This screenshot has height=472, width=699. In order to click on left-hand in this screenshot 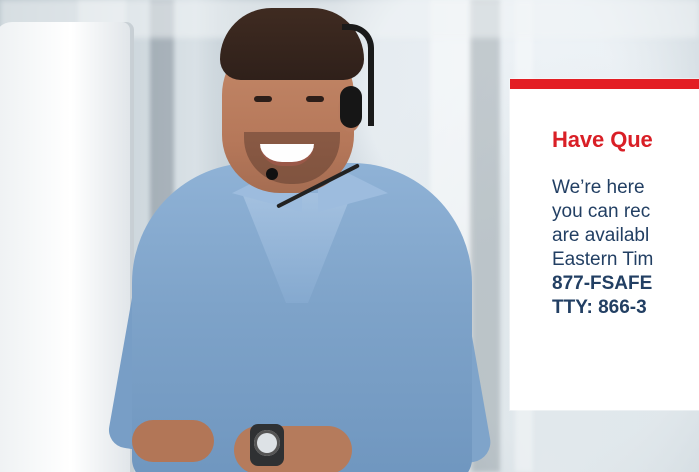, I will do `click(173, 441)`.